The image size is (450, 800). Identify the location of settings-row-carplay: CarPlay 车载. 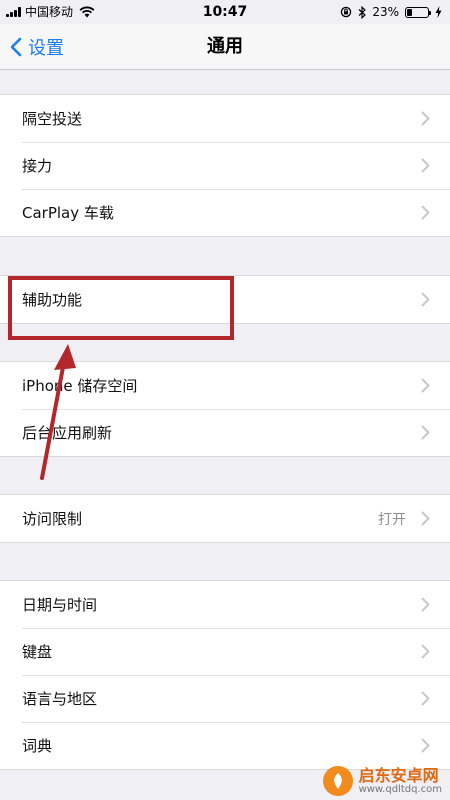
(225, 212).